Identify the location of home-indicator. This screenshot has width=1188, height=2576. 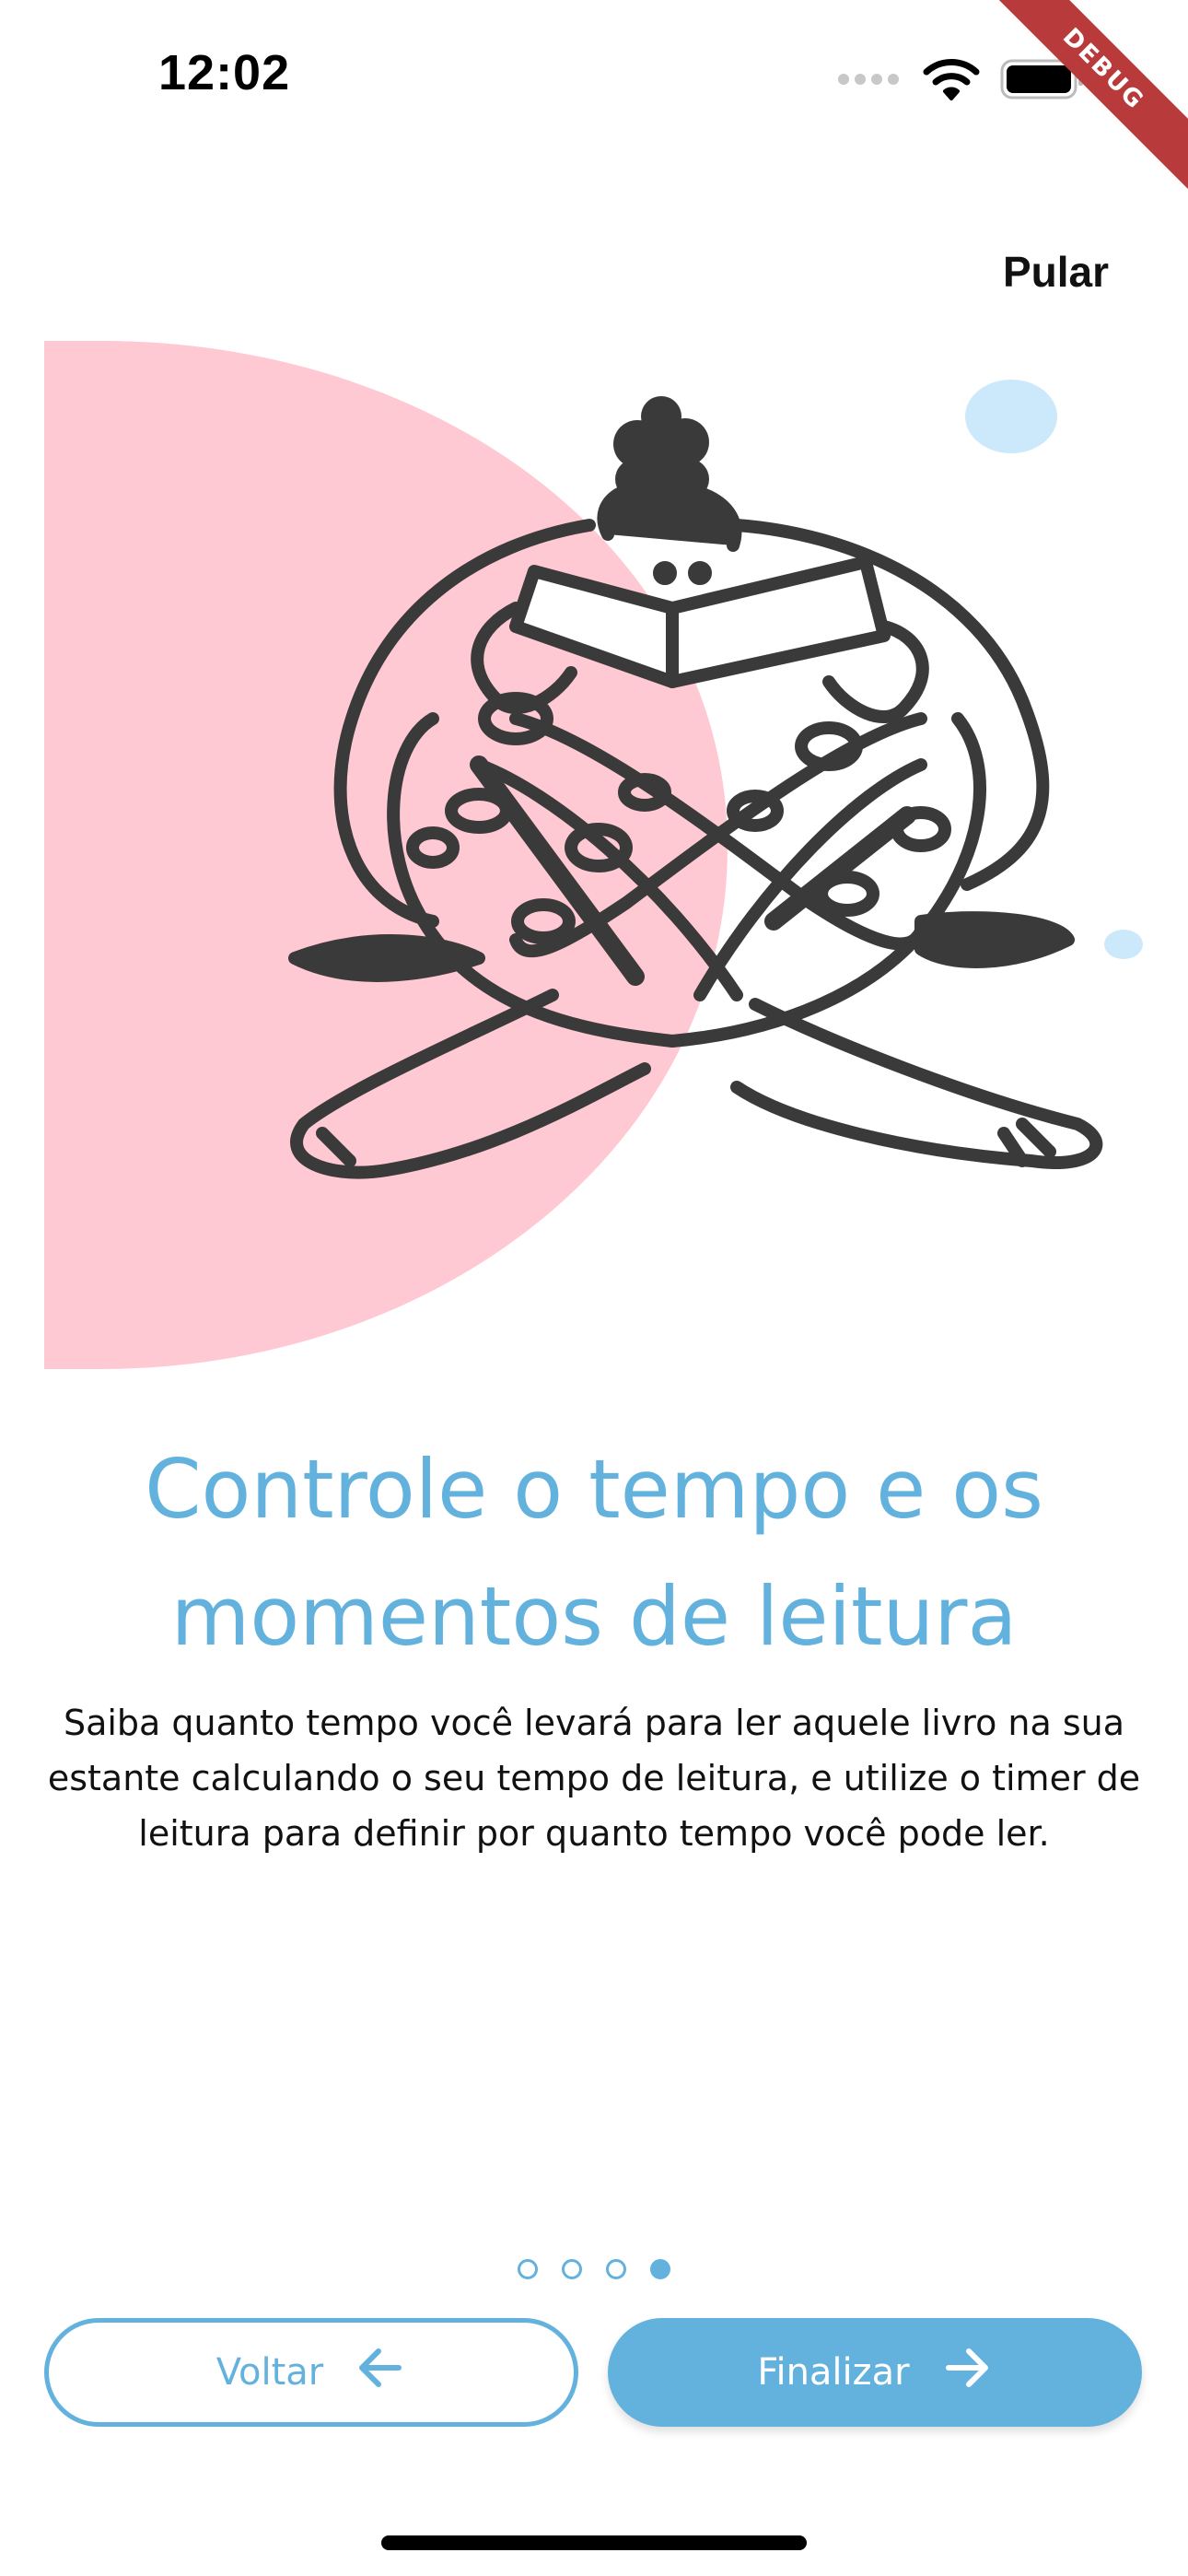
(594, 2542).